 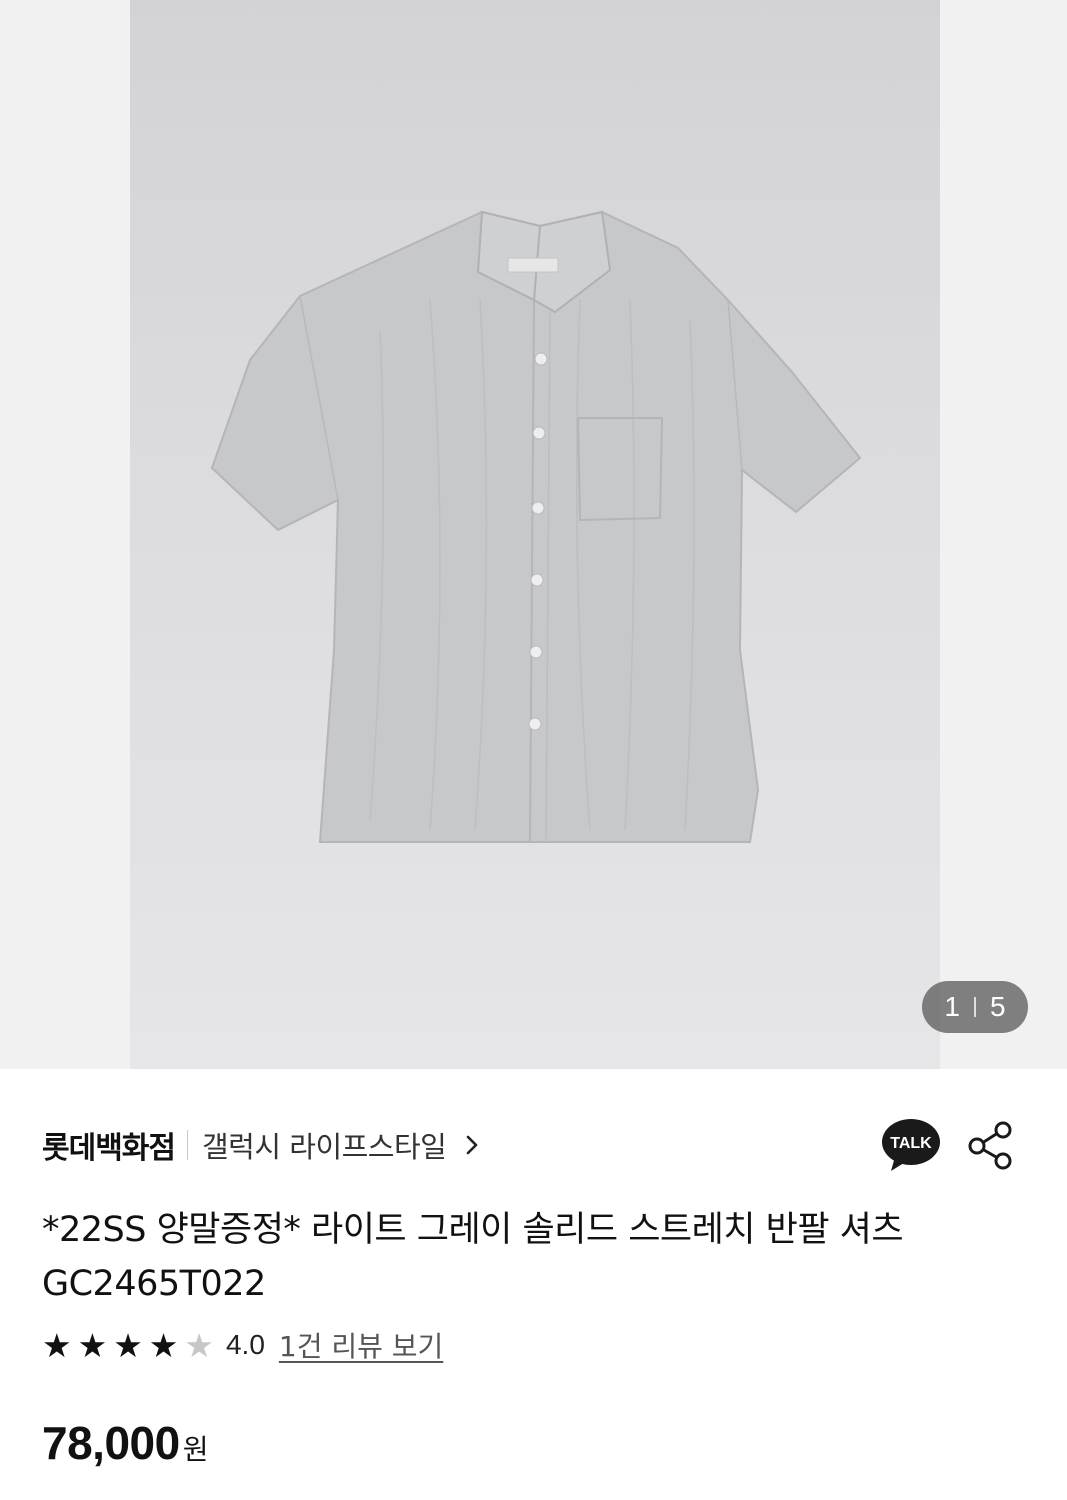 I want to click on share-icon, so click(x=991, y=1145).